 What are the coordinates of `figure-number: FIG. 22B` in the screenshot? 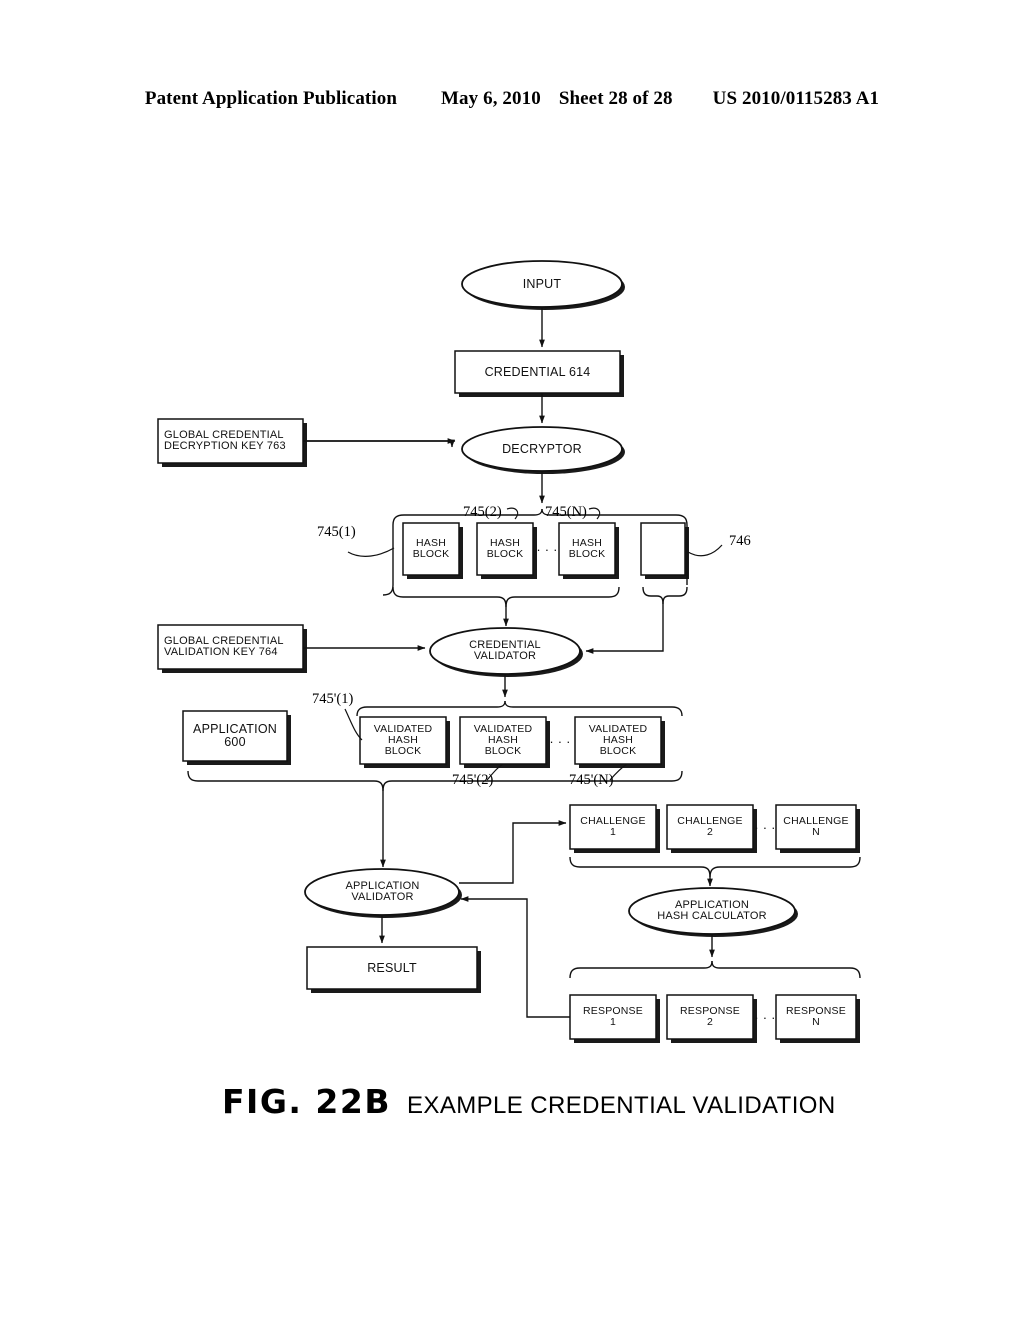 It's located at (307, 1101).